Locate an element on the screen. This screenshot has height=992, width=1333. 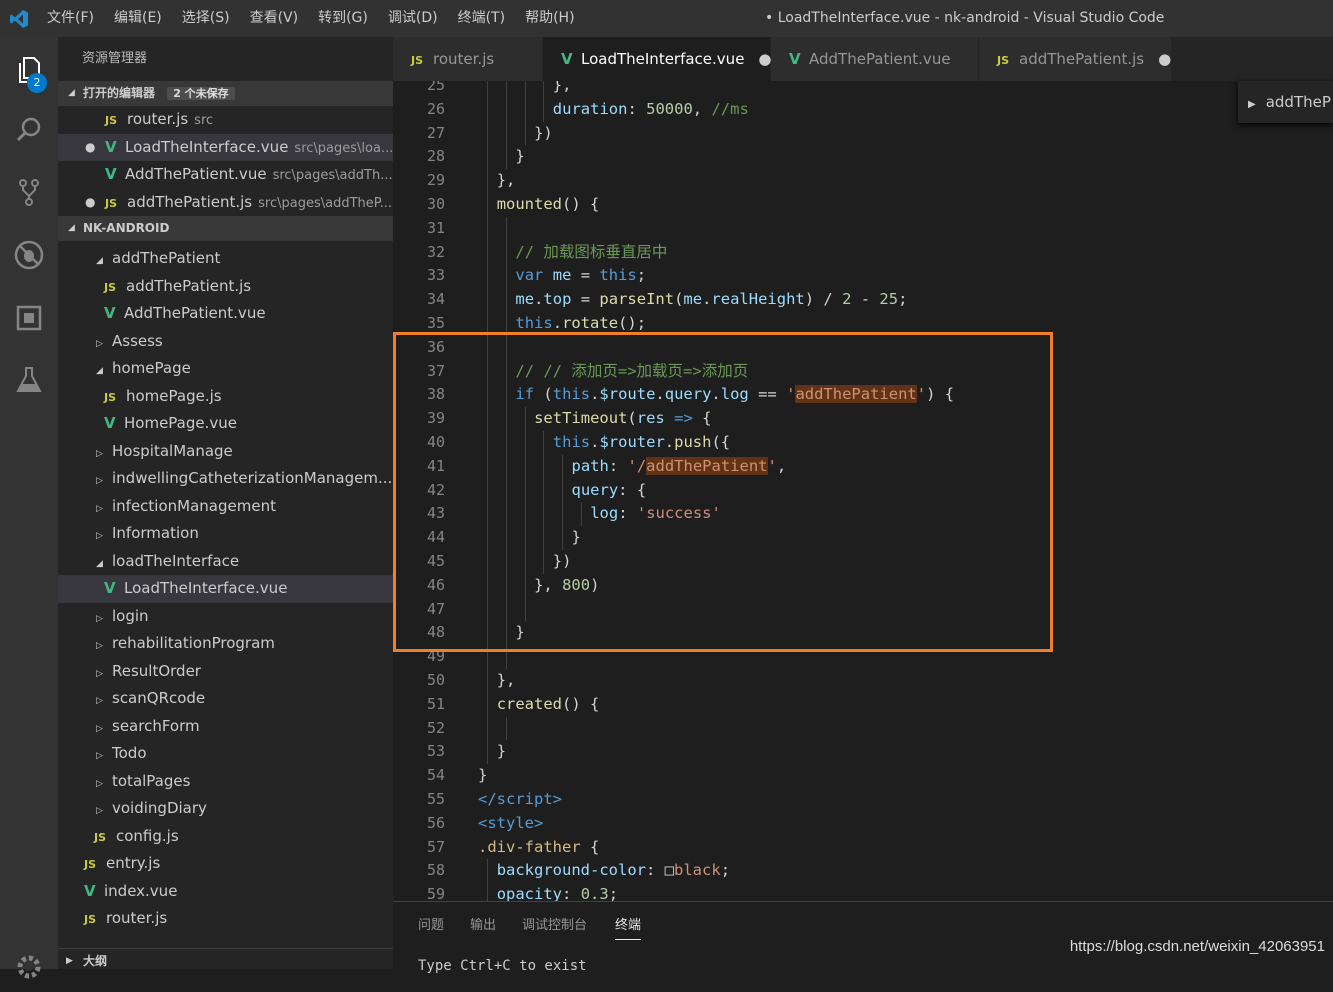
tree-item: V AddThePatient.vue is located at coordinates (225, 314).